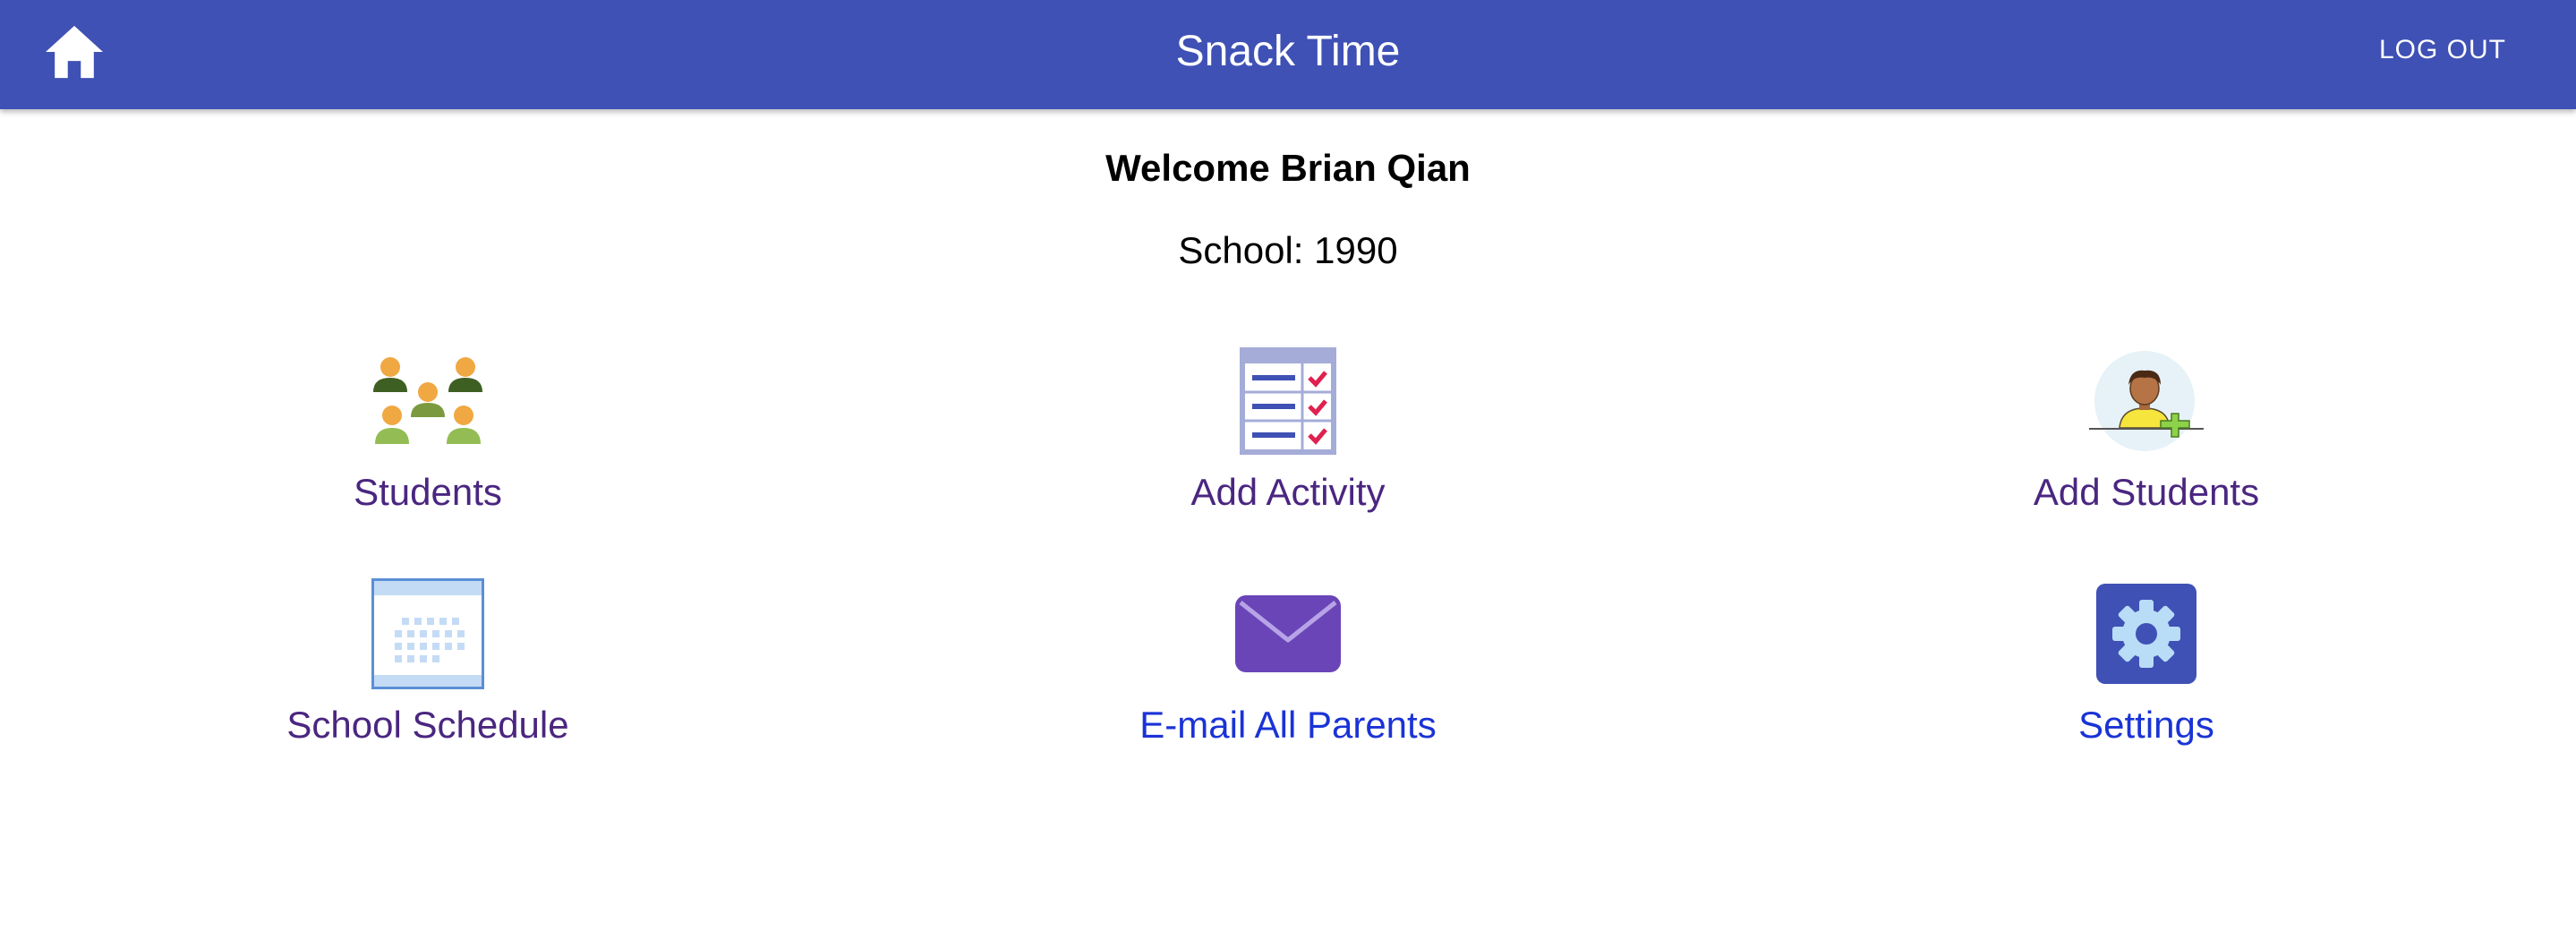 This screenshot has height=931, width=2576. What do you see at coordinates (2146, 492) in the screenshot?
I see `add-students-label: Add Students` at bounding box center [2146, 492].